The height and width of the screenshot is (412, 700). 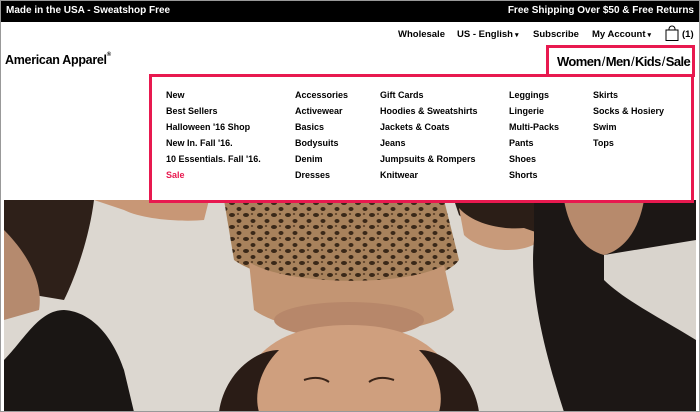 What do you see at coordinates (556, 34) in the screenshot?
I see `subscribe-link: Subscribe` at bounding box center [556, 34].